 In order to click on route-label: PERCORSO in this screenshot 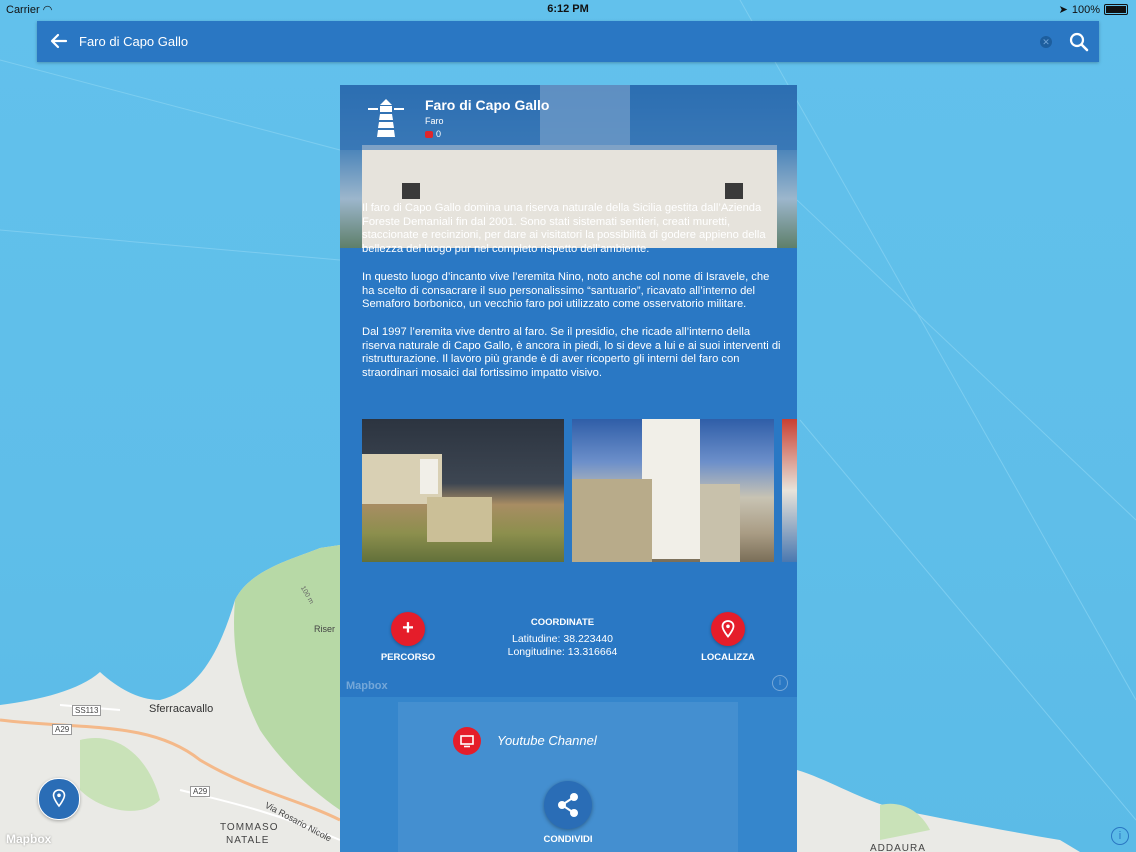, I will do `click(408, 657)`.